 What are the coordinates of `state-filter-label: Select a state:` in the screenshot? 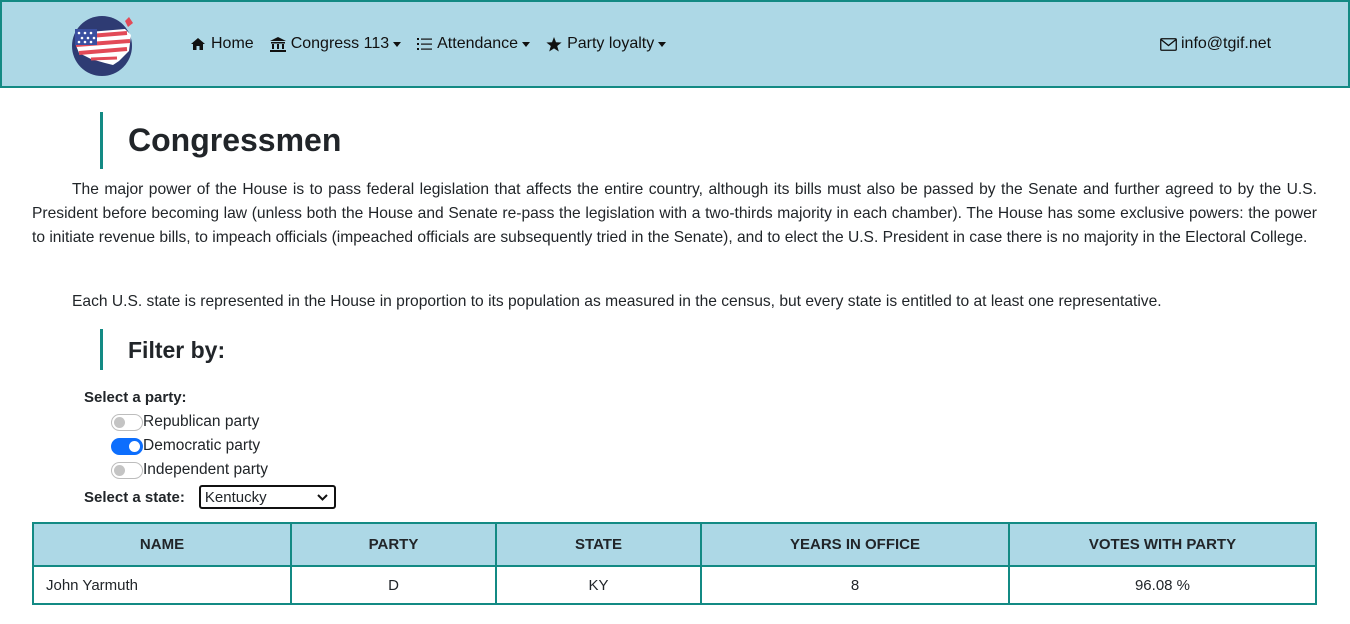 It's located at (134, 497).